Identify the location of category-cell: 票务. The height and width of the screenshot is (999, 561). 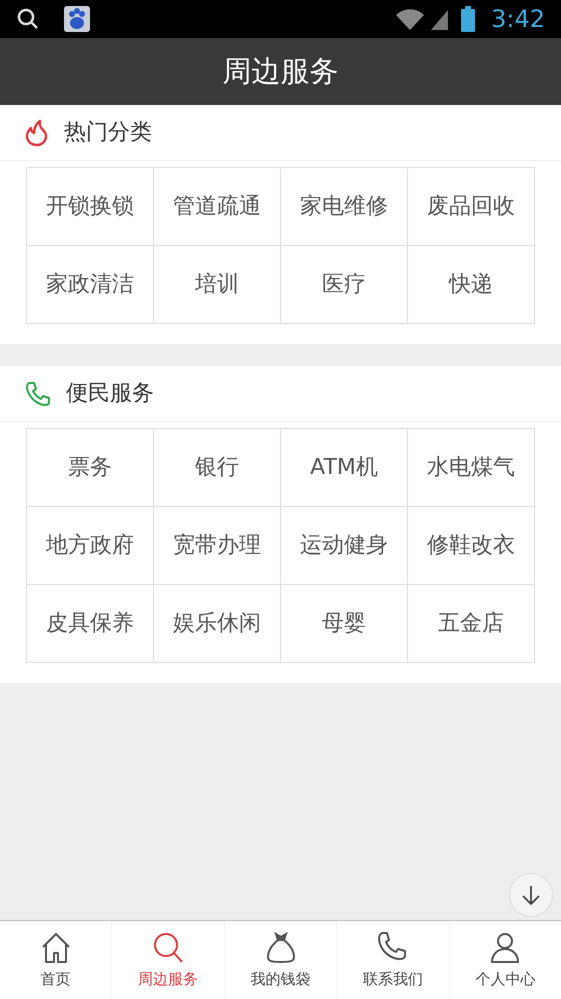
(90, 468).